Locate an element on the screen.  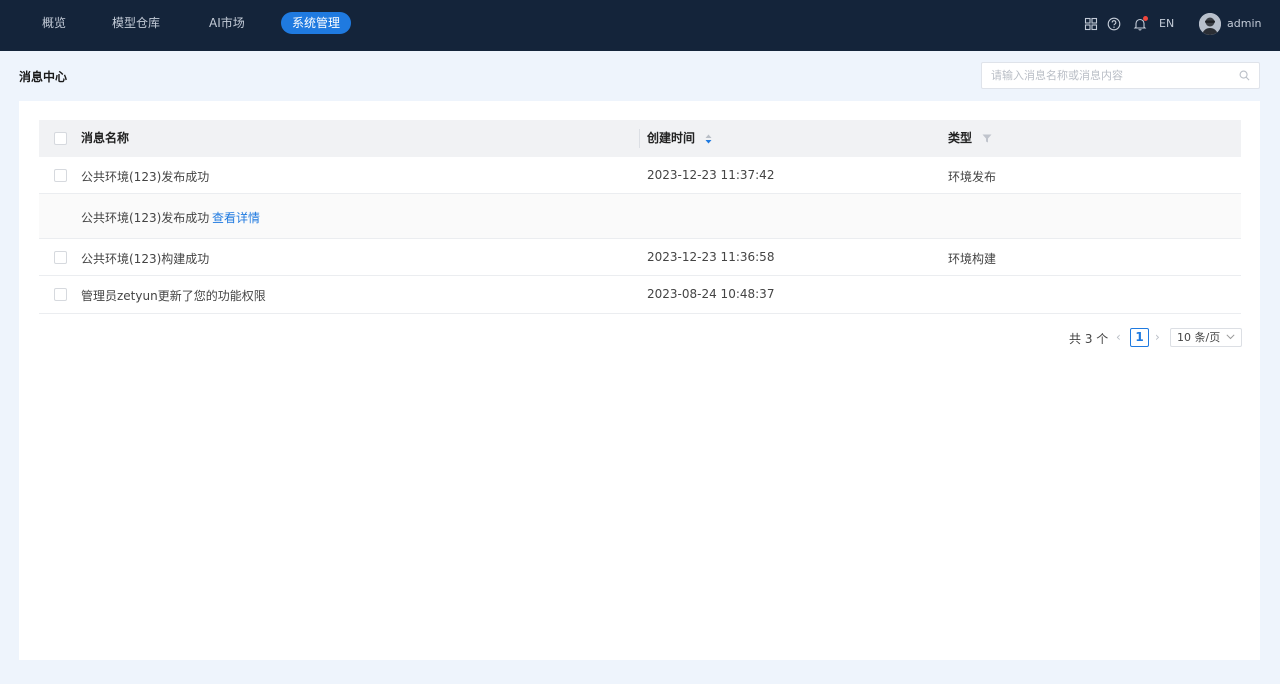
apps-grid-icon is located at coordinates (1091, 24).